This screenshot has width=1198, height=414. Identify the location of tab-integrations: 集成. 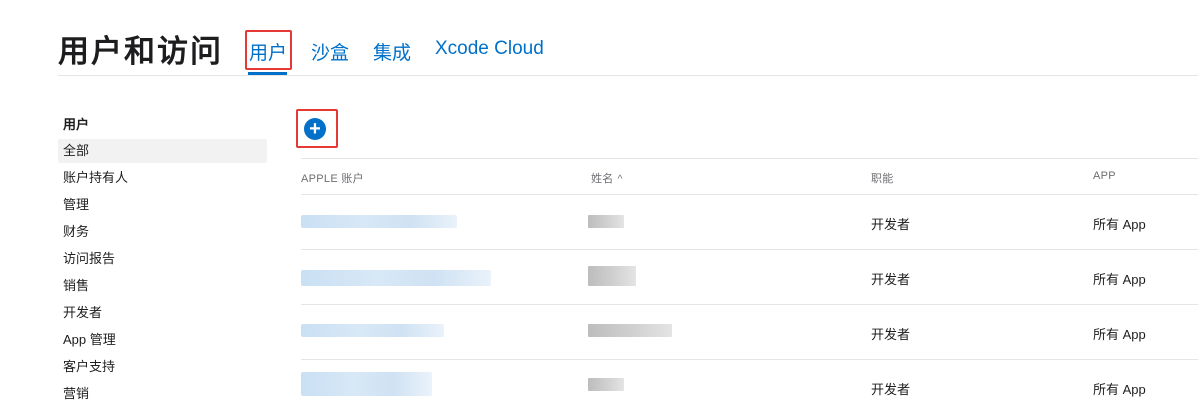
(392, 51).